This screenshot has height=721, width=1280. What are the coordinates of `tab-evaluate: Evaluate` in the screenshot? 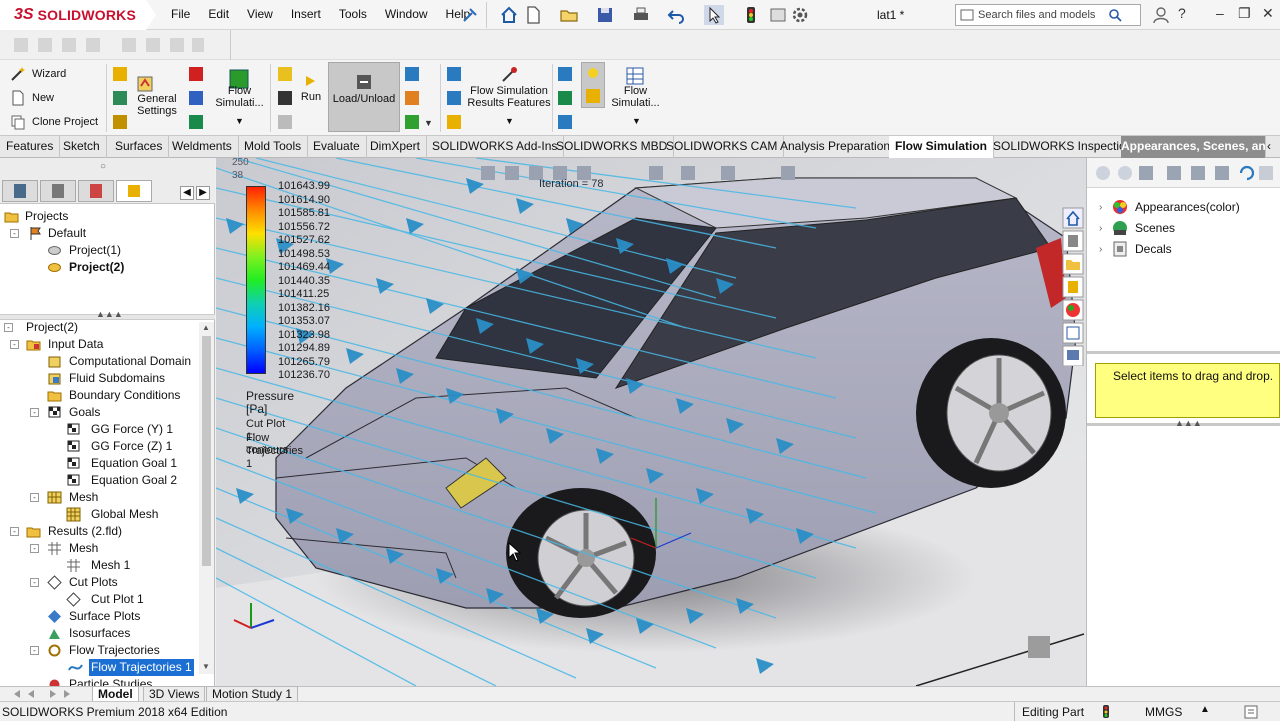 It's located at (337, 147).